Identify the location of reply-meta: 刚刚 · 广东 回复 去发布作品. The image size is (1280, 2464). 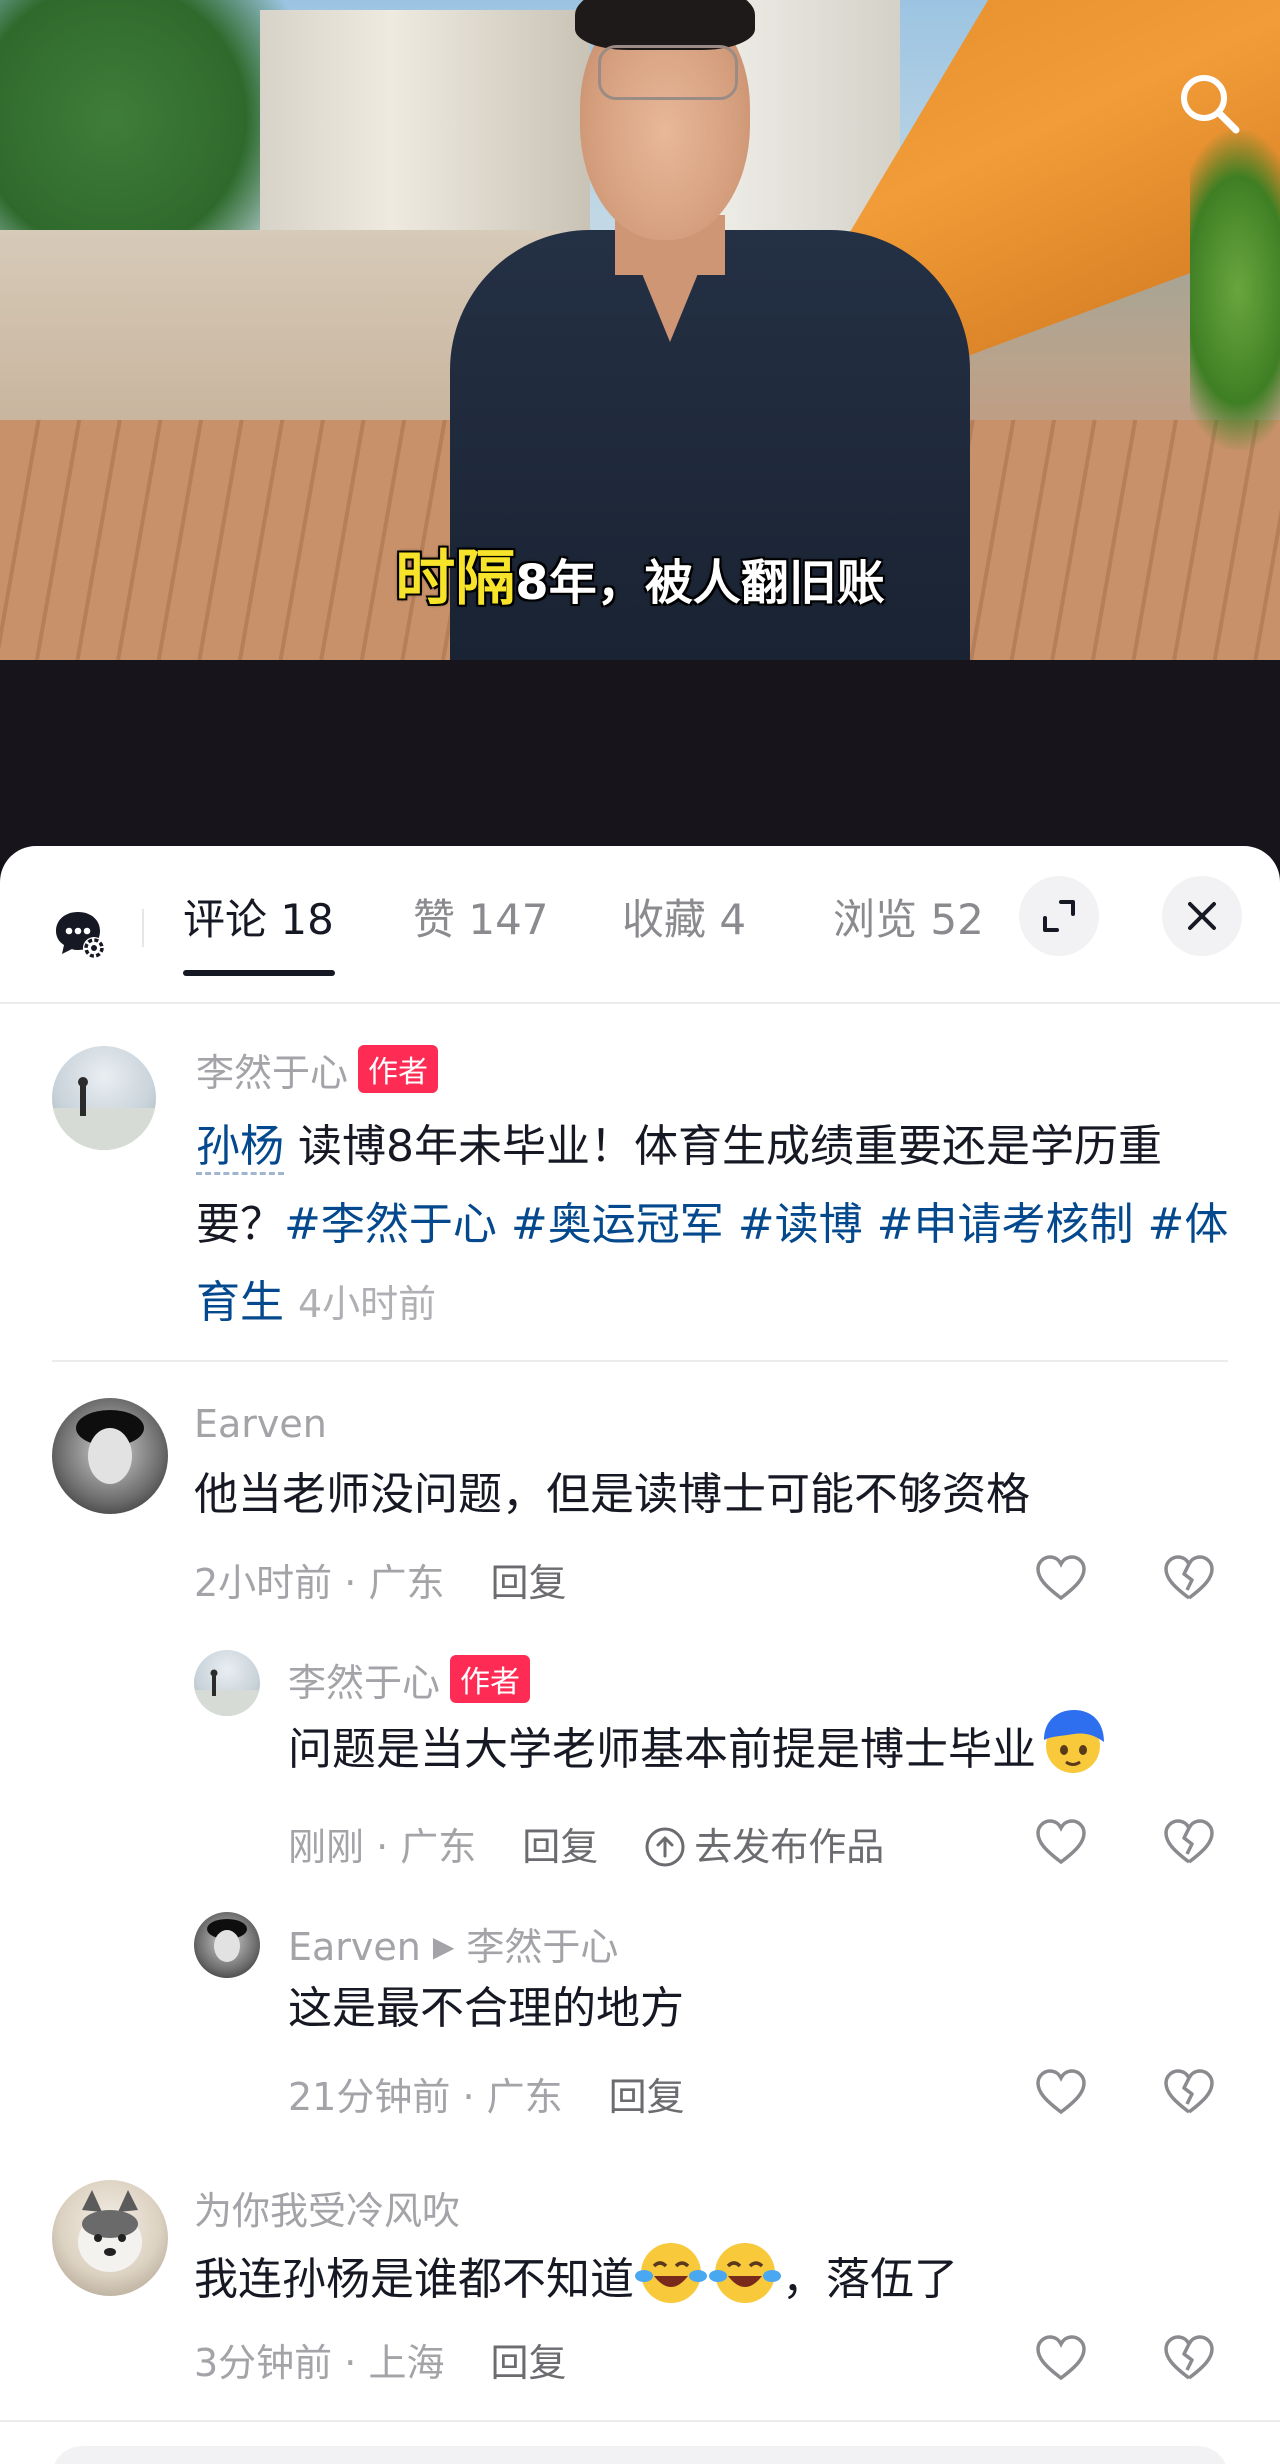
(586, 1843).